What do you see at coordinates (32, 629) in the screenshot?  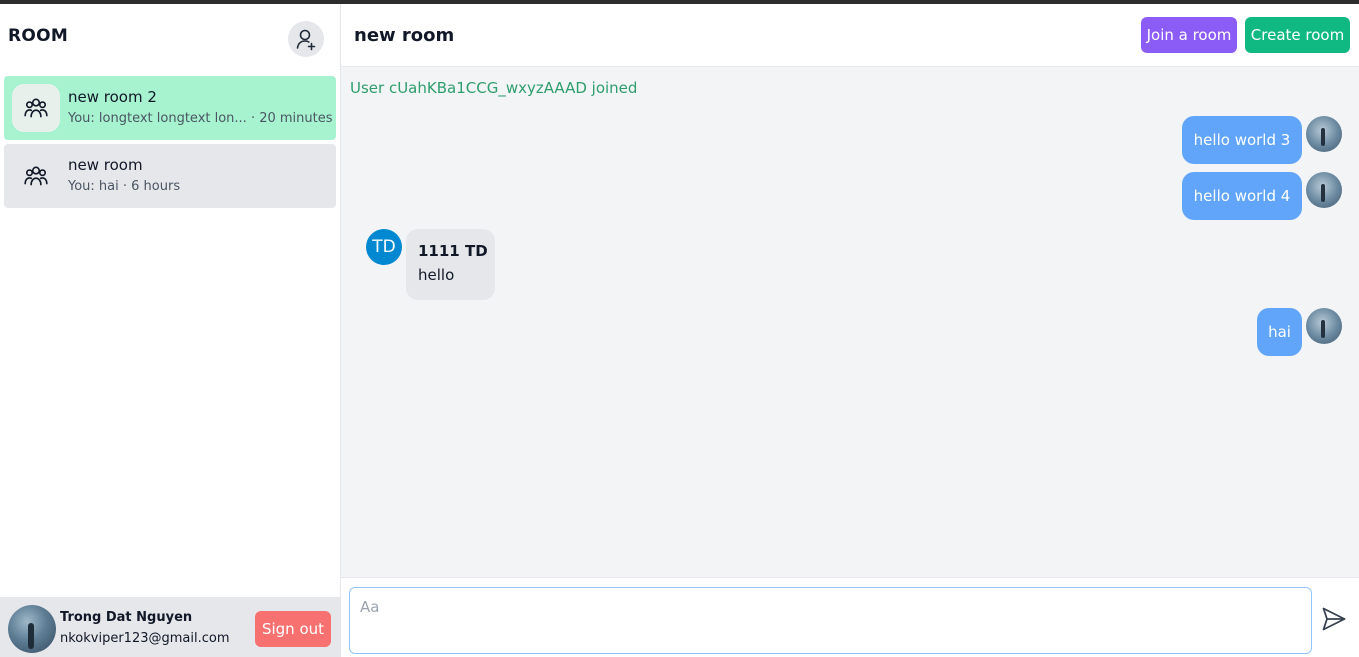 I see `user-avatar` at bounding box center [32, 629].